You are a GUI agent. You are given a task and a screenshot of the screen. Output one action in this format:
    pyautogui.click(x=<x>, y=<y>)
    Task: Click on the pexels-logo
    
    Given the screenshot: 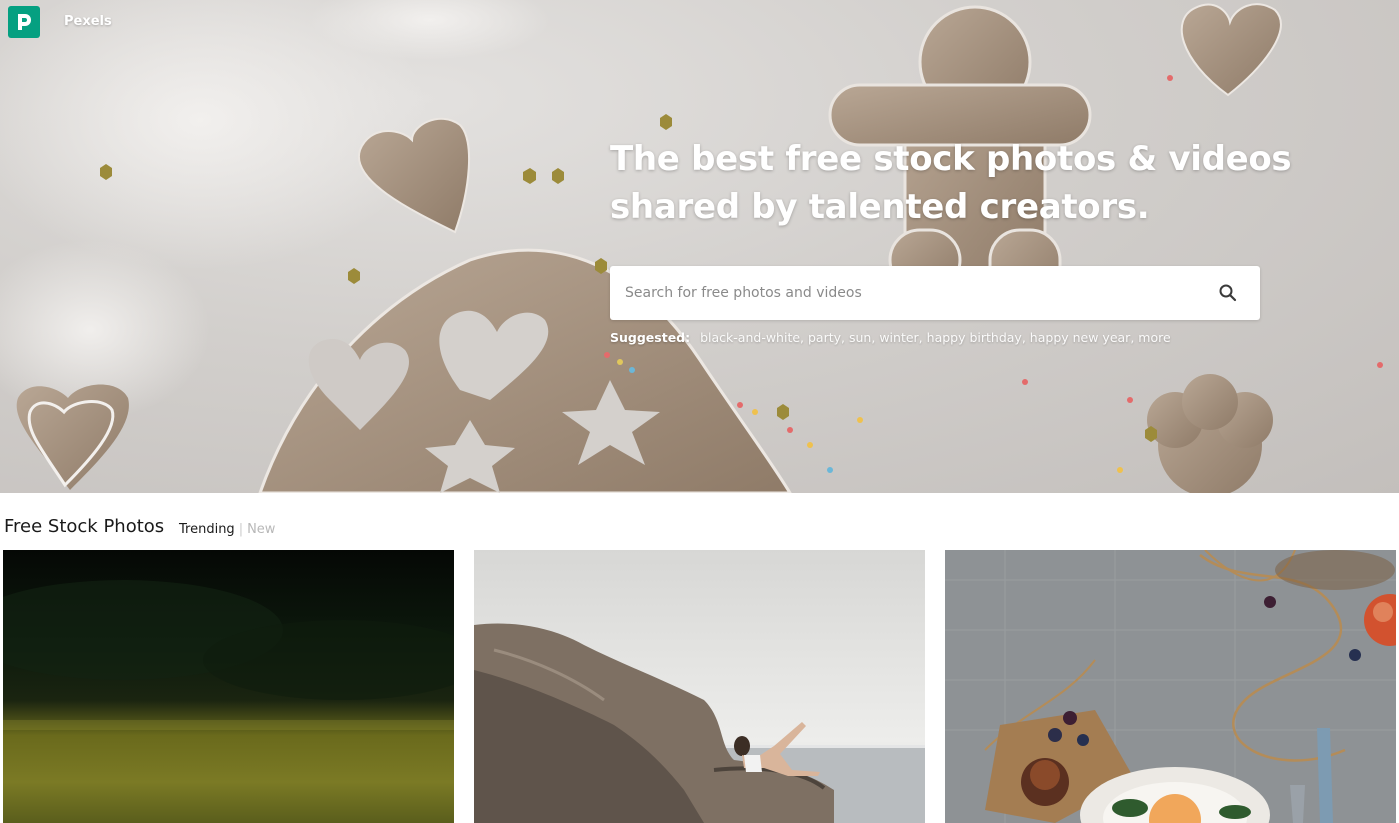 What is the action you would take?
    pyautogui.click(x=24, y=22)
    